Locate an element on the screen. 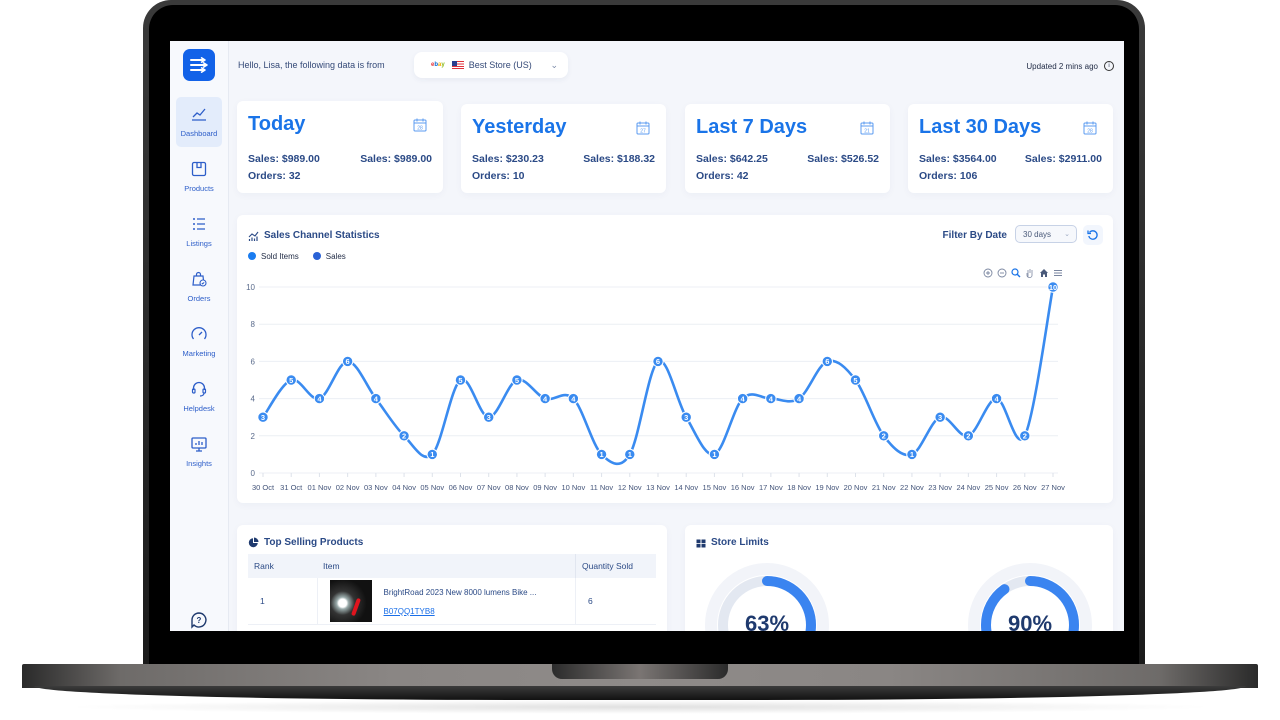 This screenshot has height=720, width=1280. rank-cell: 1 is located at coordinates (283, 601).